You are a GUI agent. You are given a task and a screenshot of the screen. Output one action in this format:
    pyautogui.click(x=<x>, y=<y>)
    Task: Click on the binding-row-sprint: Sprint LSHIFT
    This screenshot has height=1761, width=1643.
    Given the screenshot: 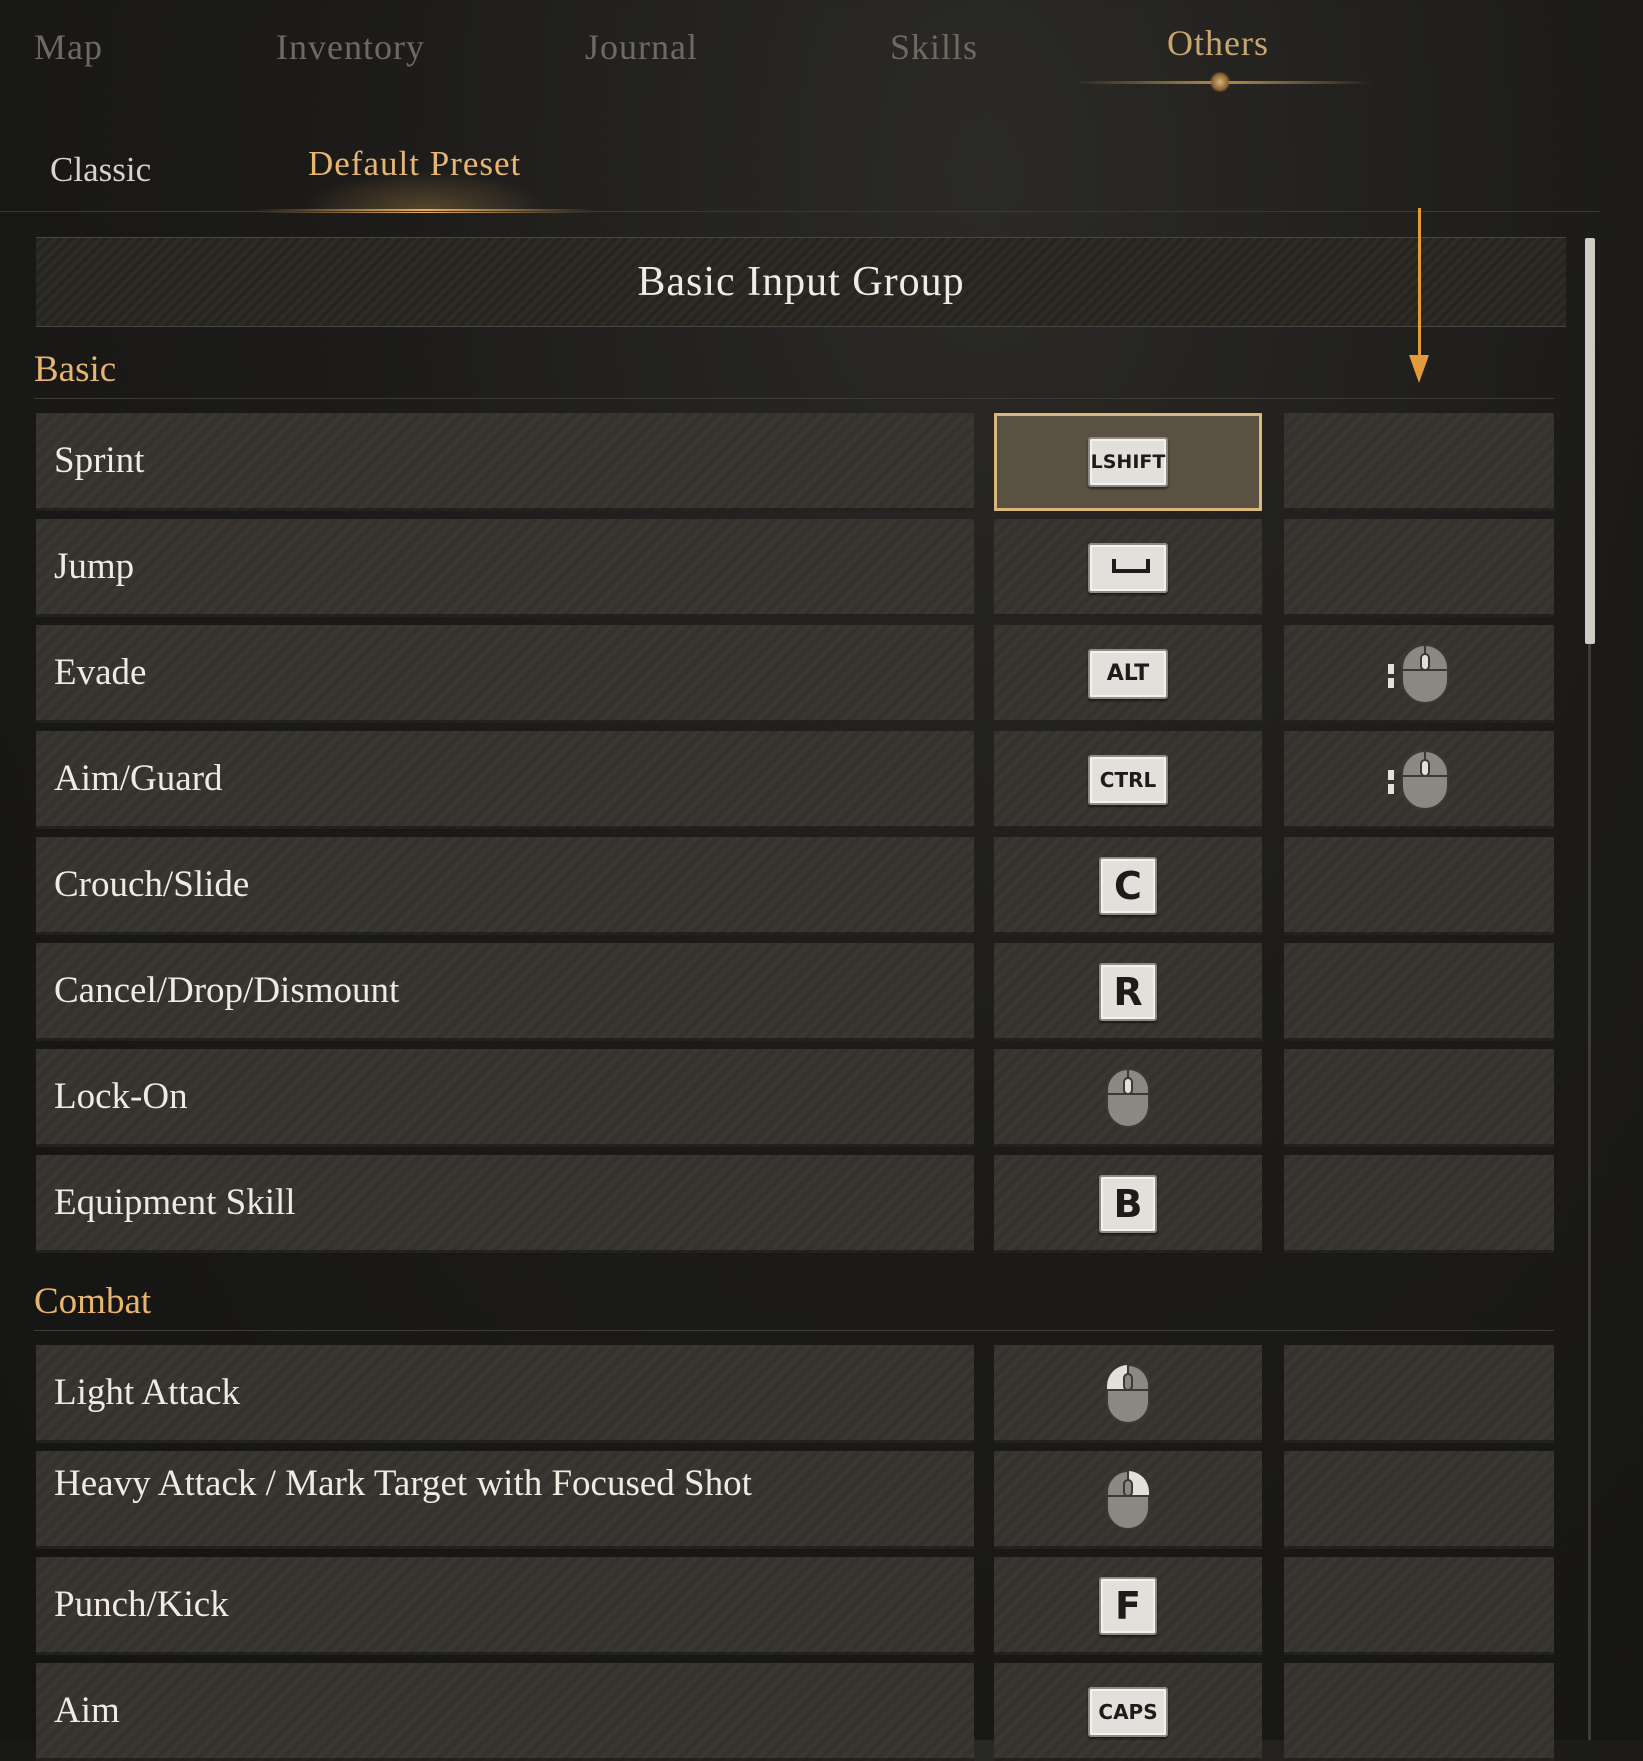 What is the action you would take?
    pyautogui.click(x=795, y=462)
    